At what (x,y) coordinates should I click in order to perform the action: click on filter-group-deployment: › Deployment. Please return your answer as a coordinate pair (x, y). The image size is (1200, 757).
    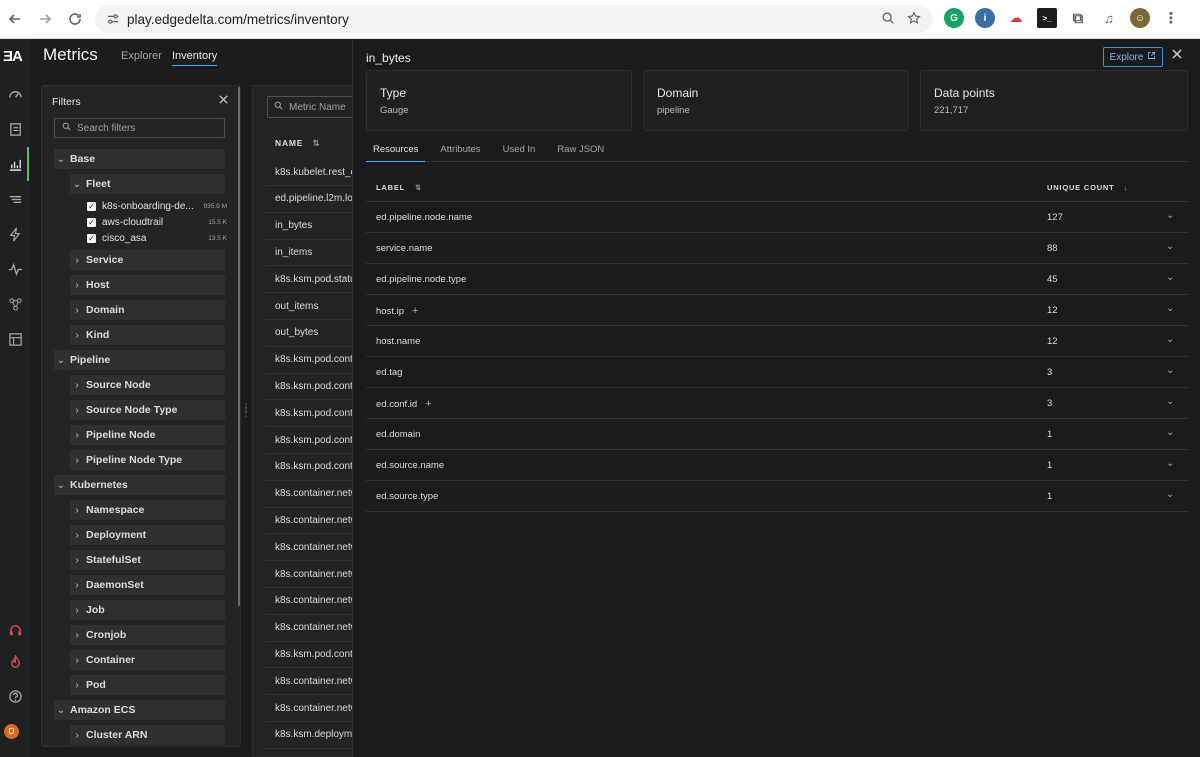
    Looking at the image, I should click on (147, 535).